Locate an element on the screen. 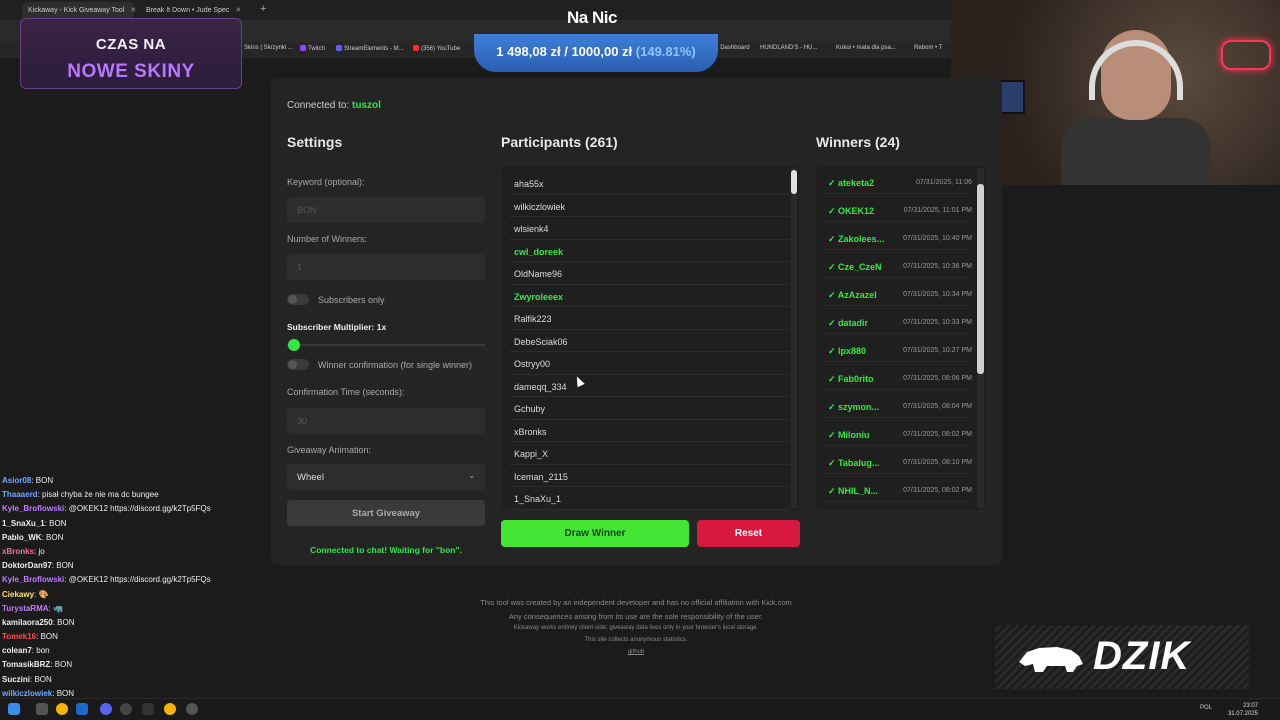 The image size is (1280, 720). subscribers-only-toggle is located at coordinates (298, 299).